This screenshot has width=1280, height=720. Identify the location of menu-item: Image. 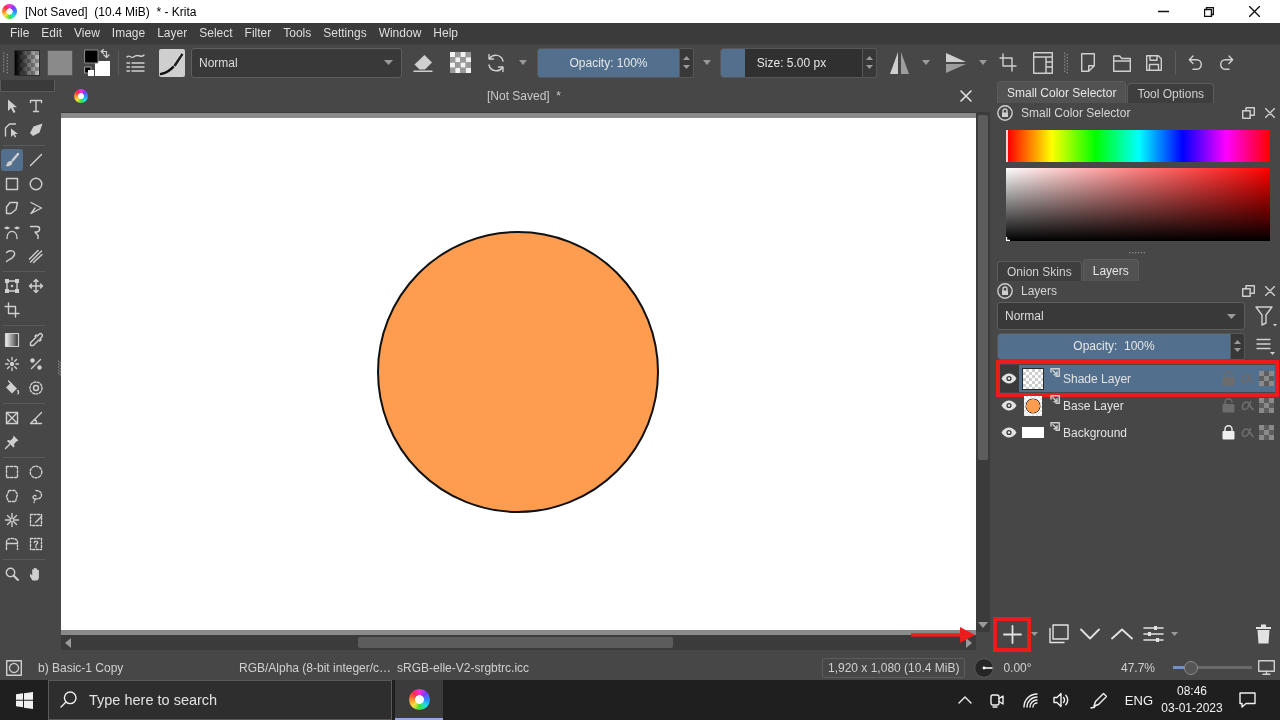
(128, 33).